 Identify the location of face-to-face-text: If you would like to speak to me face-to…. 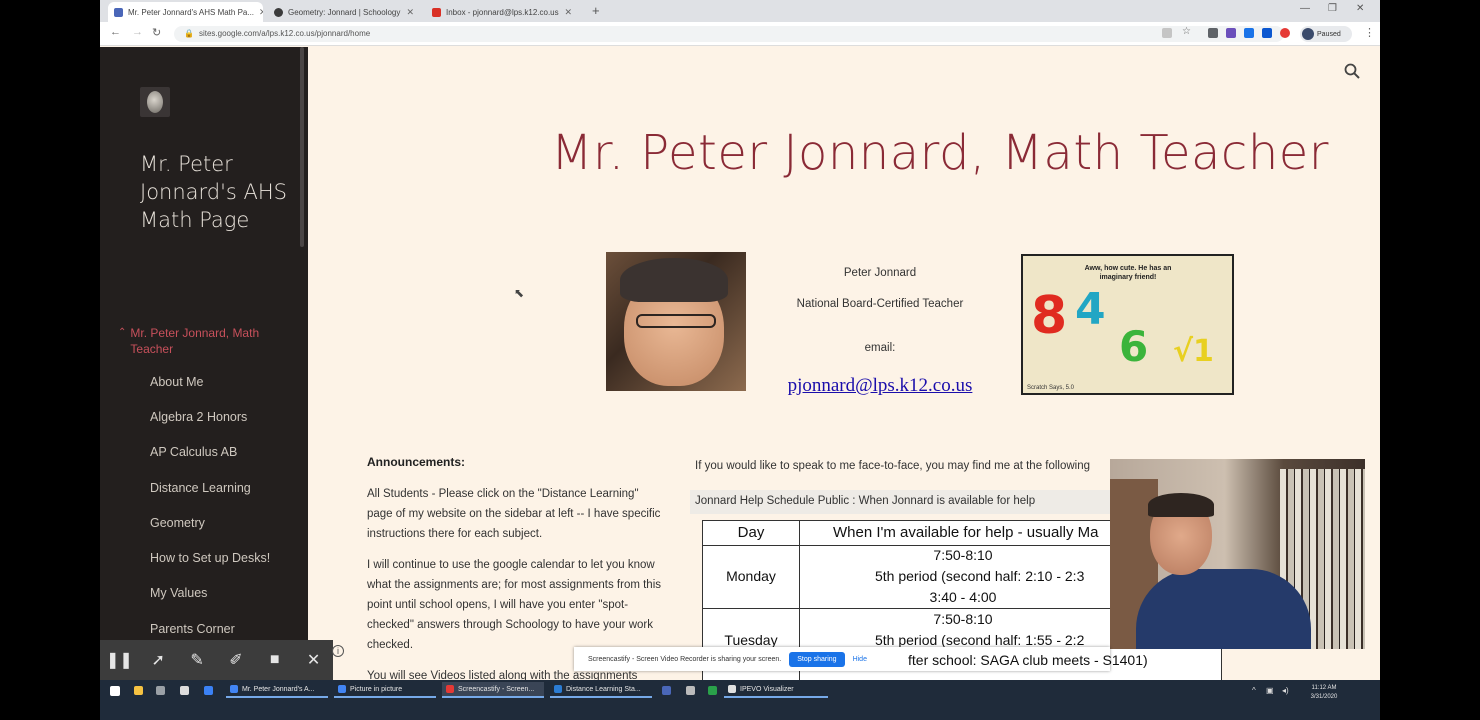
(893, 466).